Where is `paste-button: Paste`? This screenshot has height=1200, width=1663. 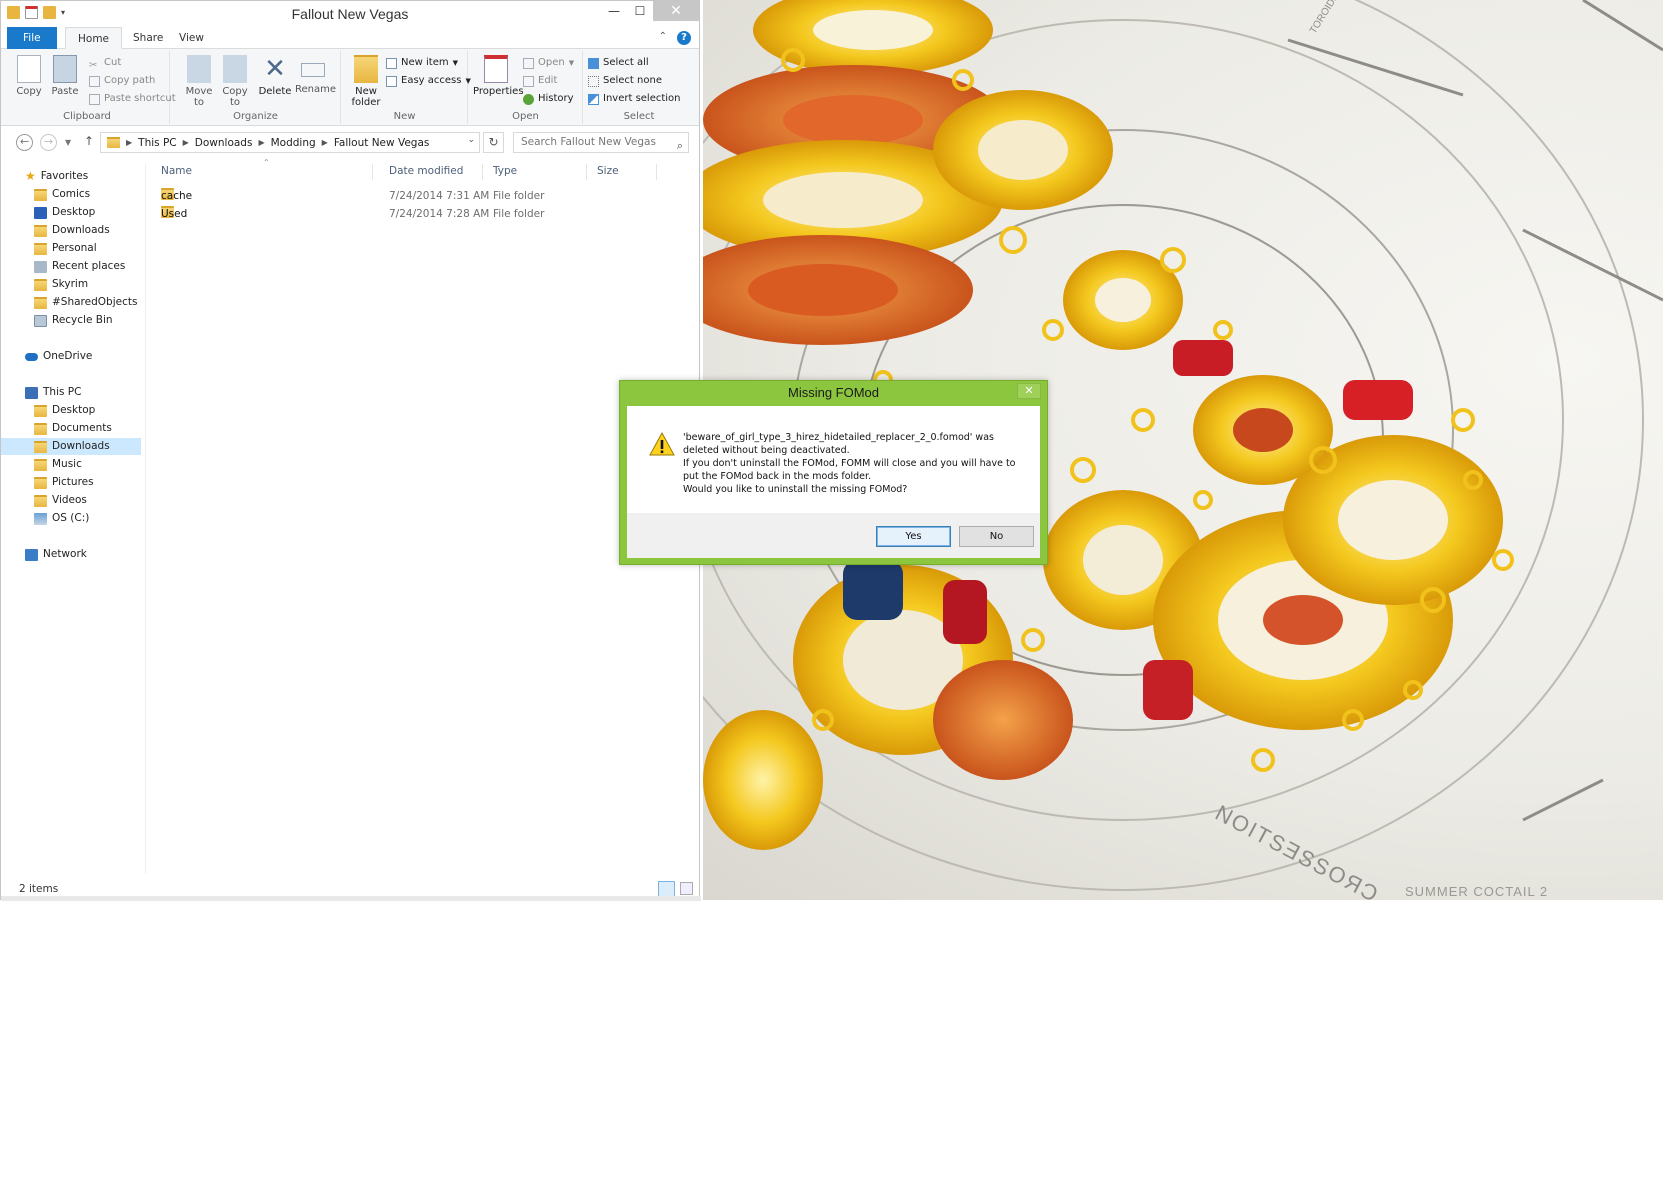
paste-button: Paste is located at coordinates (65, 75).